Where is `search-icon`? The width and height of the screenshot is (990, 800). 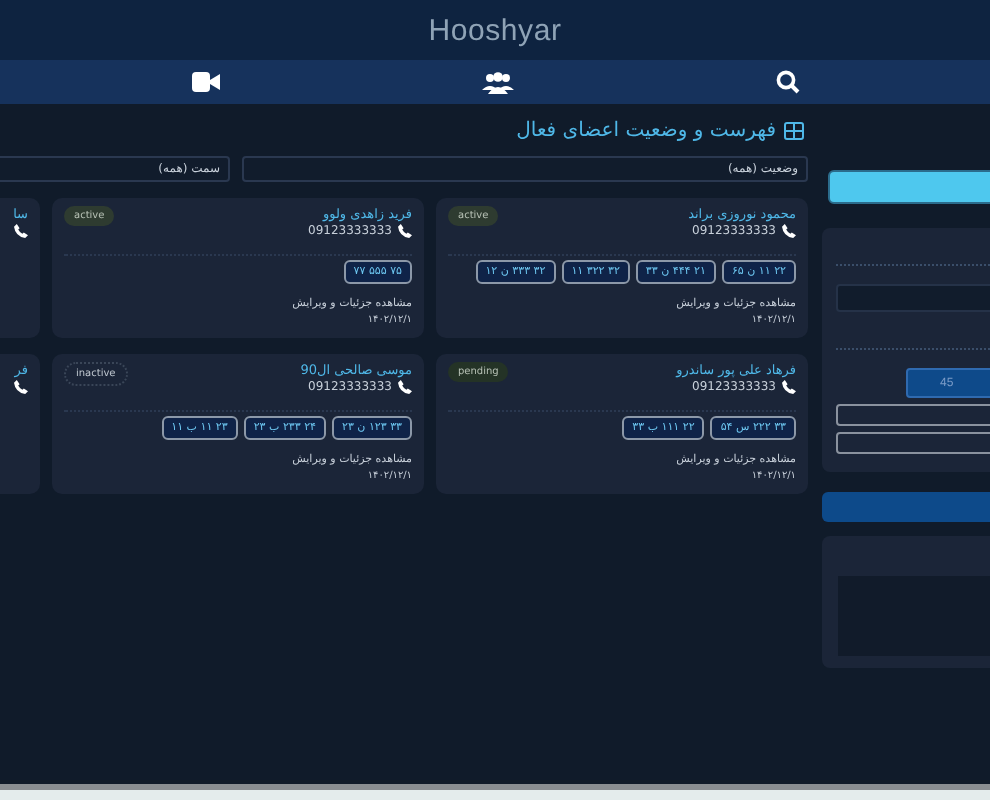
search-icon is located at coordinates (787, 82).